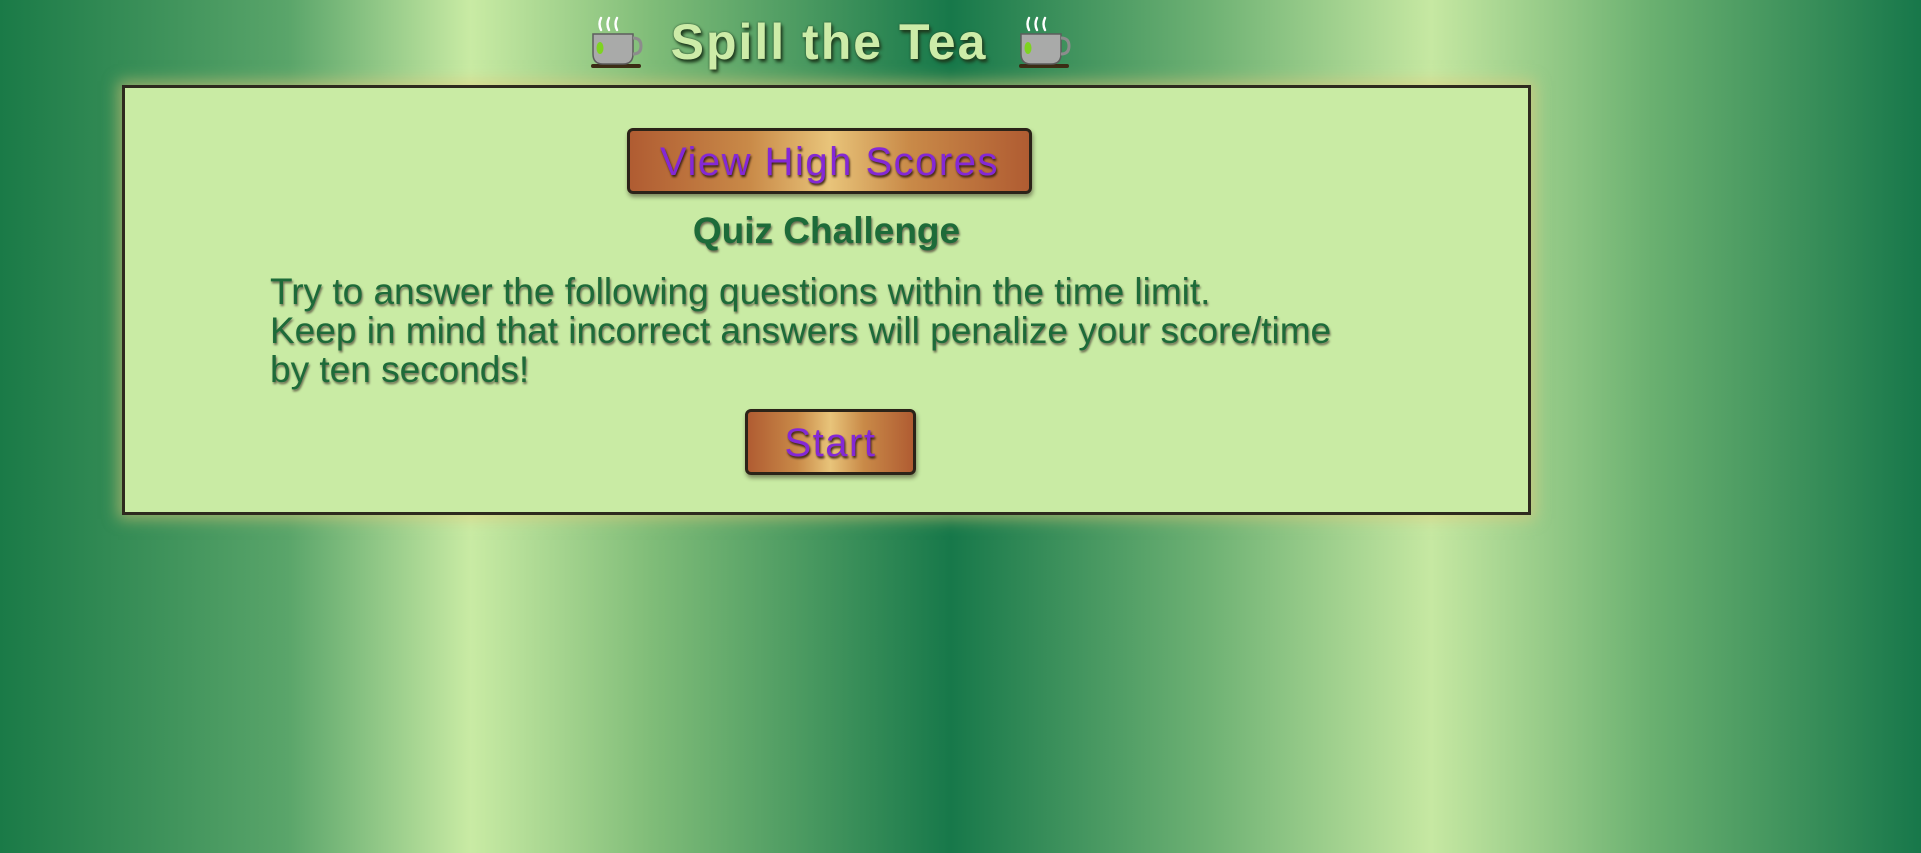 This screenshot has height=853, width=1921. I want to click on page-title: Spill the Tea, so click(829, 42).